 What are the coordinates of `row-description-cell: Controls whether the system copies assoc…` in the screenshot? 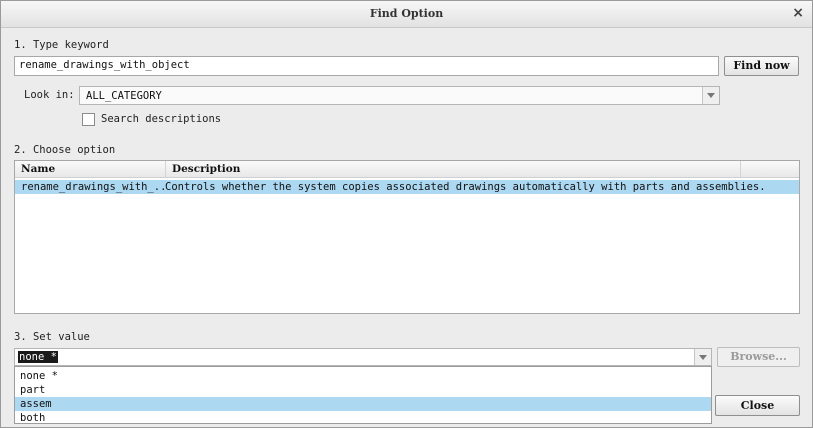 It's located at (465, 187).